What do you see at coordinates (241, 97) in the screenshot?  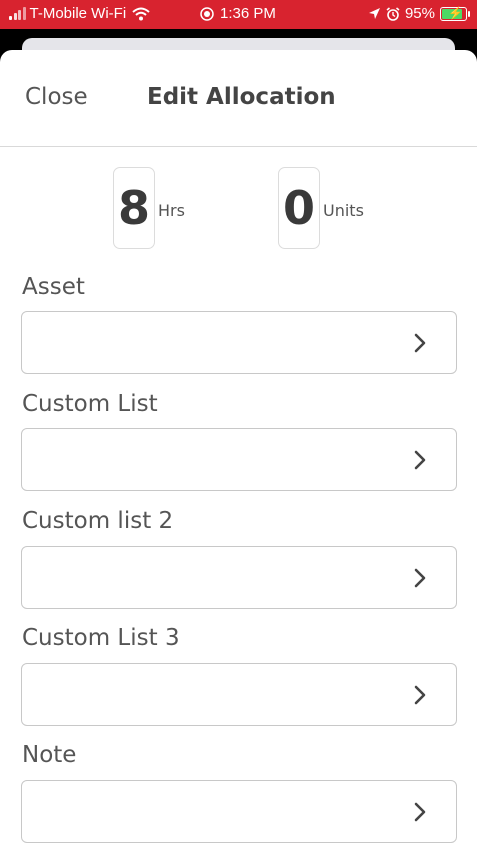 I see `page-title: Edit Allocation` at bounding box center [241, 97].